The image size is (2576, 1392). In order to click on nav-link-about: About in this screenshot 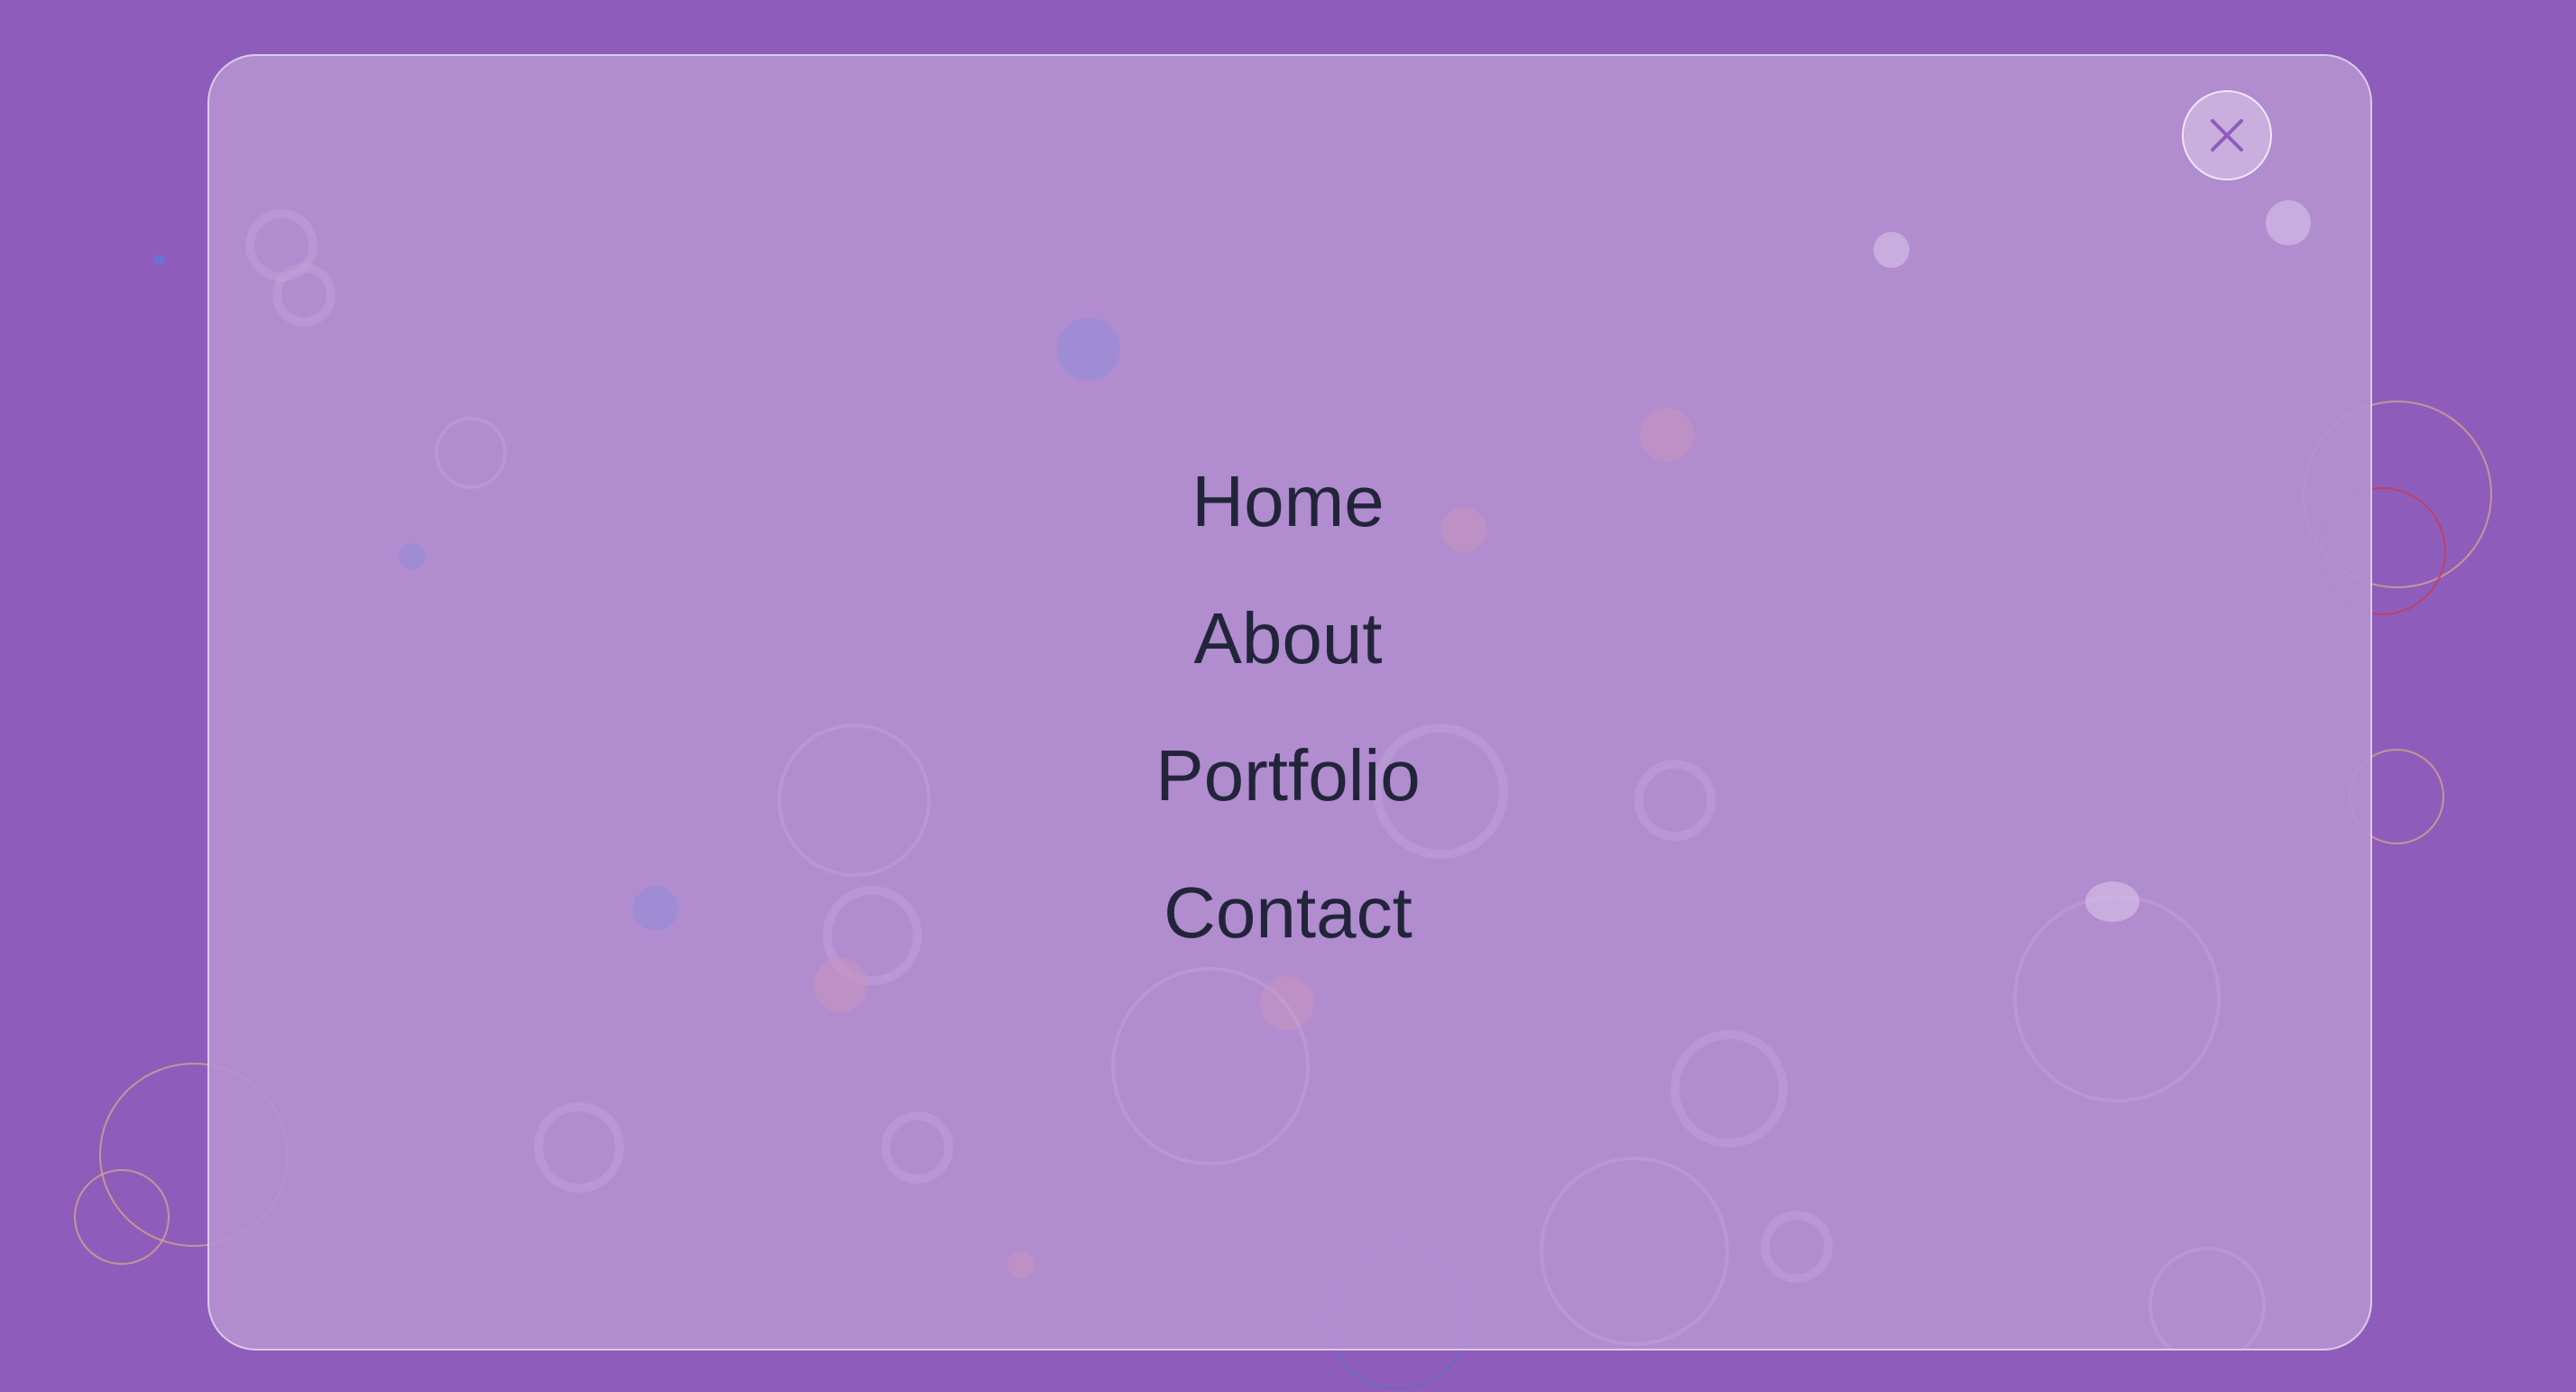, I will do `click(1287, 638)`.